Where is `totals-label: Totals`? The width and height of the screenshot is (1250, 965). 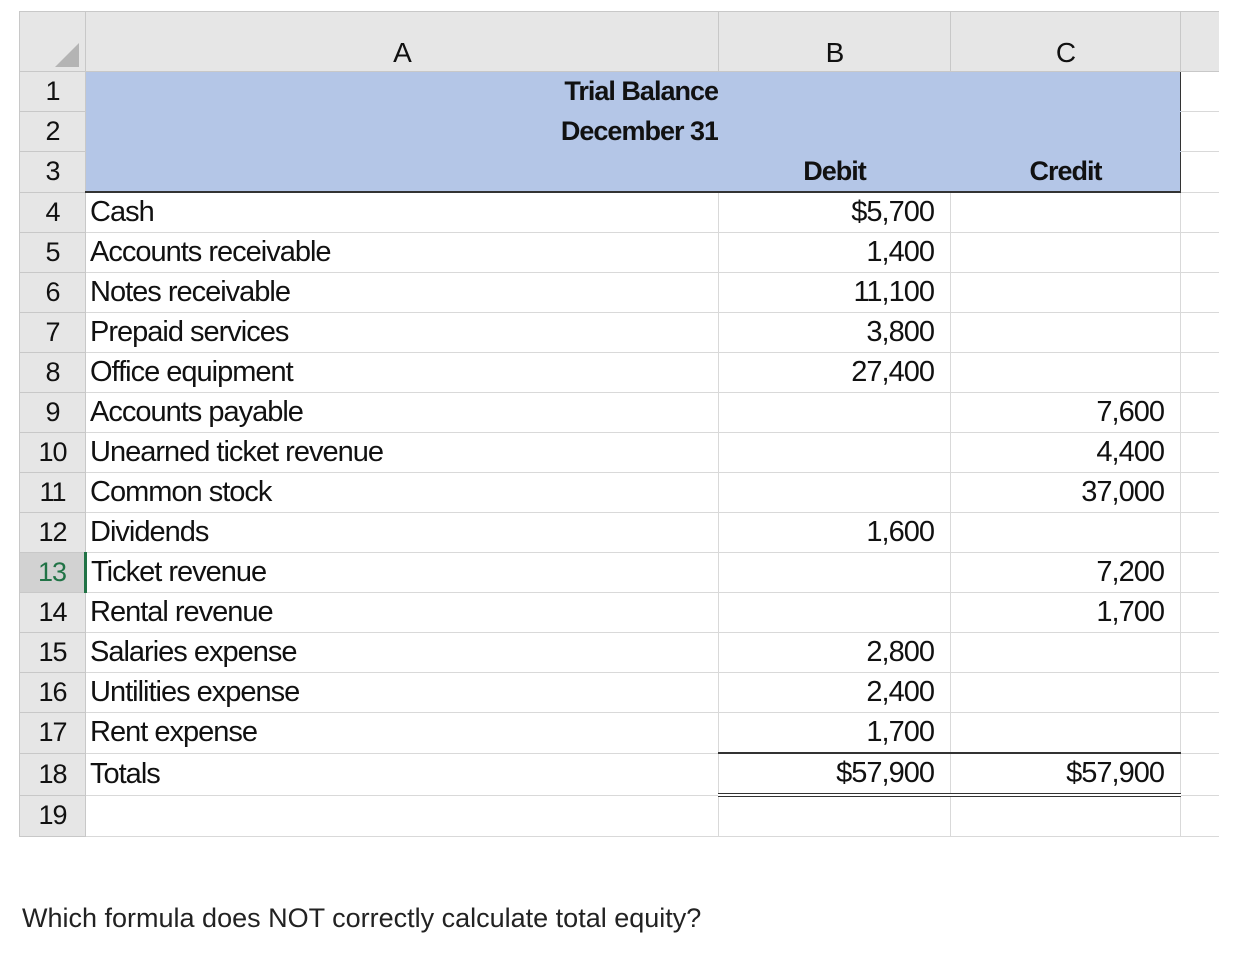 totals-label: Totals is located at coordinates (402, 774).